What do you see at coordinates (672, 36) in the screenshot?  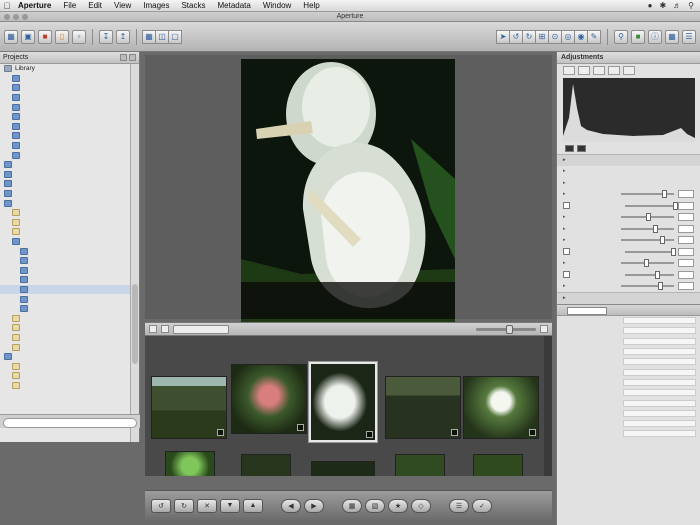 I see `hud-icon: ▦` at bounding box center [672, 36].